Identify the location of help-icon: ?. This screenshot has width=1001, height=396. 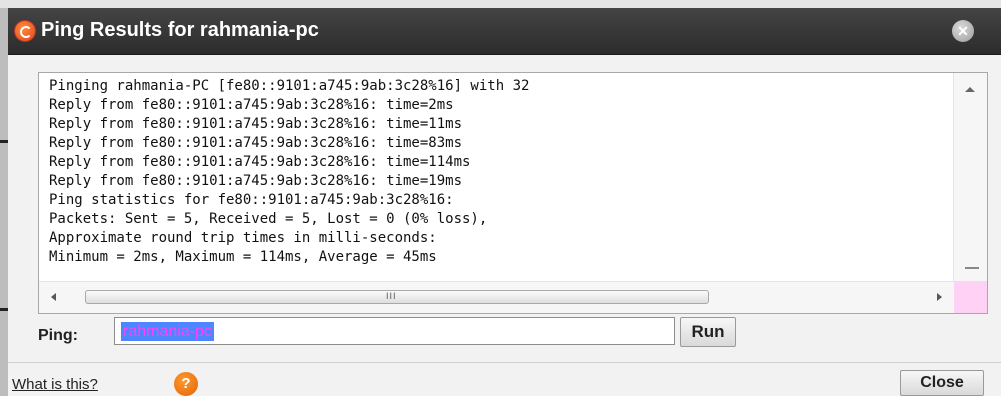
(186, 384).